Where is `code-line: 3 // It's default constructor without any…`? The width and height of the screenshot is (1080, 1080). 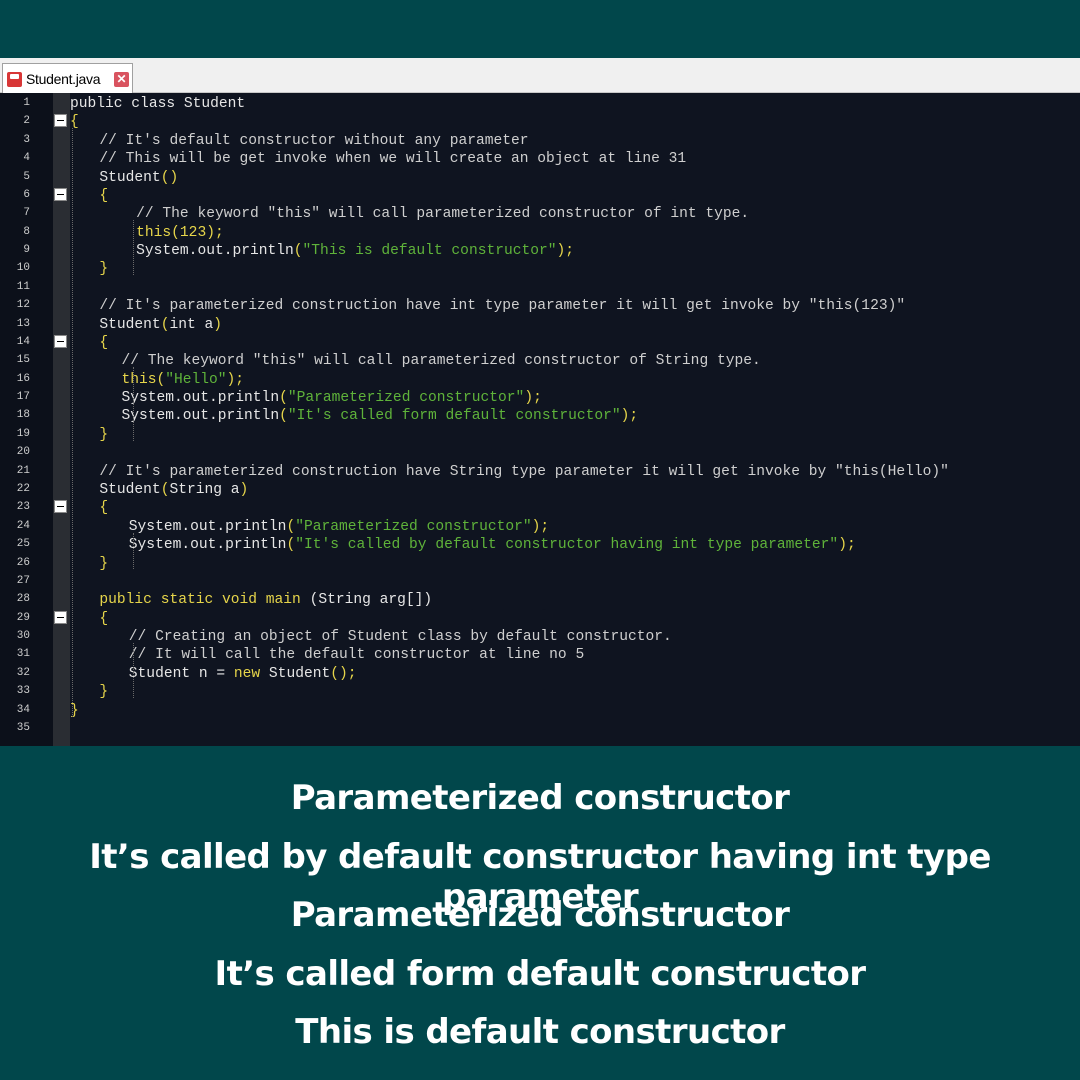
code-line: 3 // It's default constructor without any… is located at coordinates (540, 140).